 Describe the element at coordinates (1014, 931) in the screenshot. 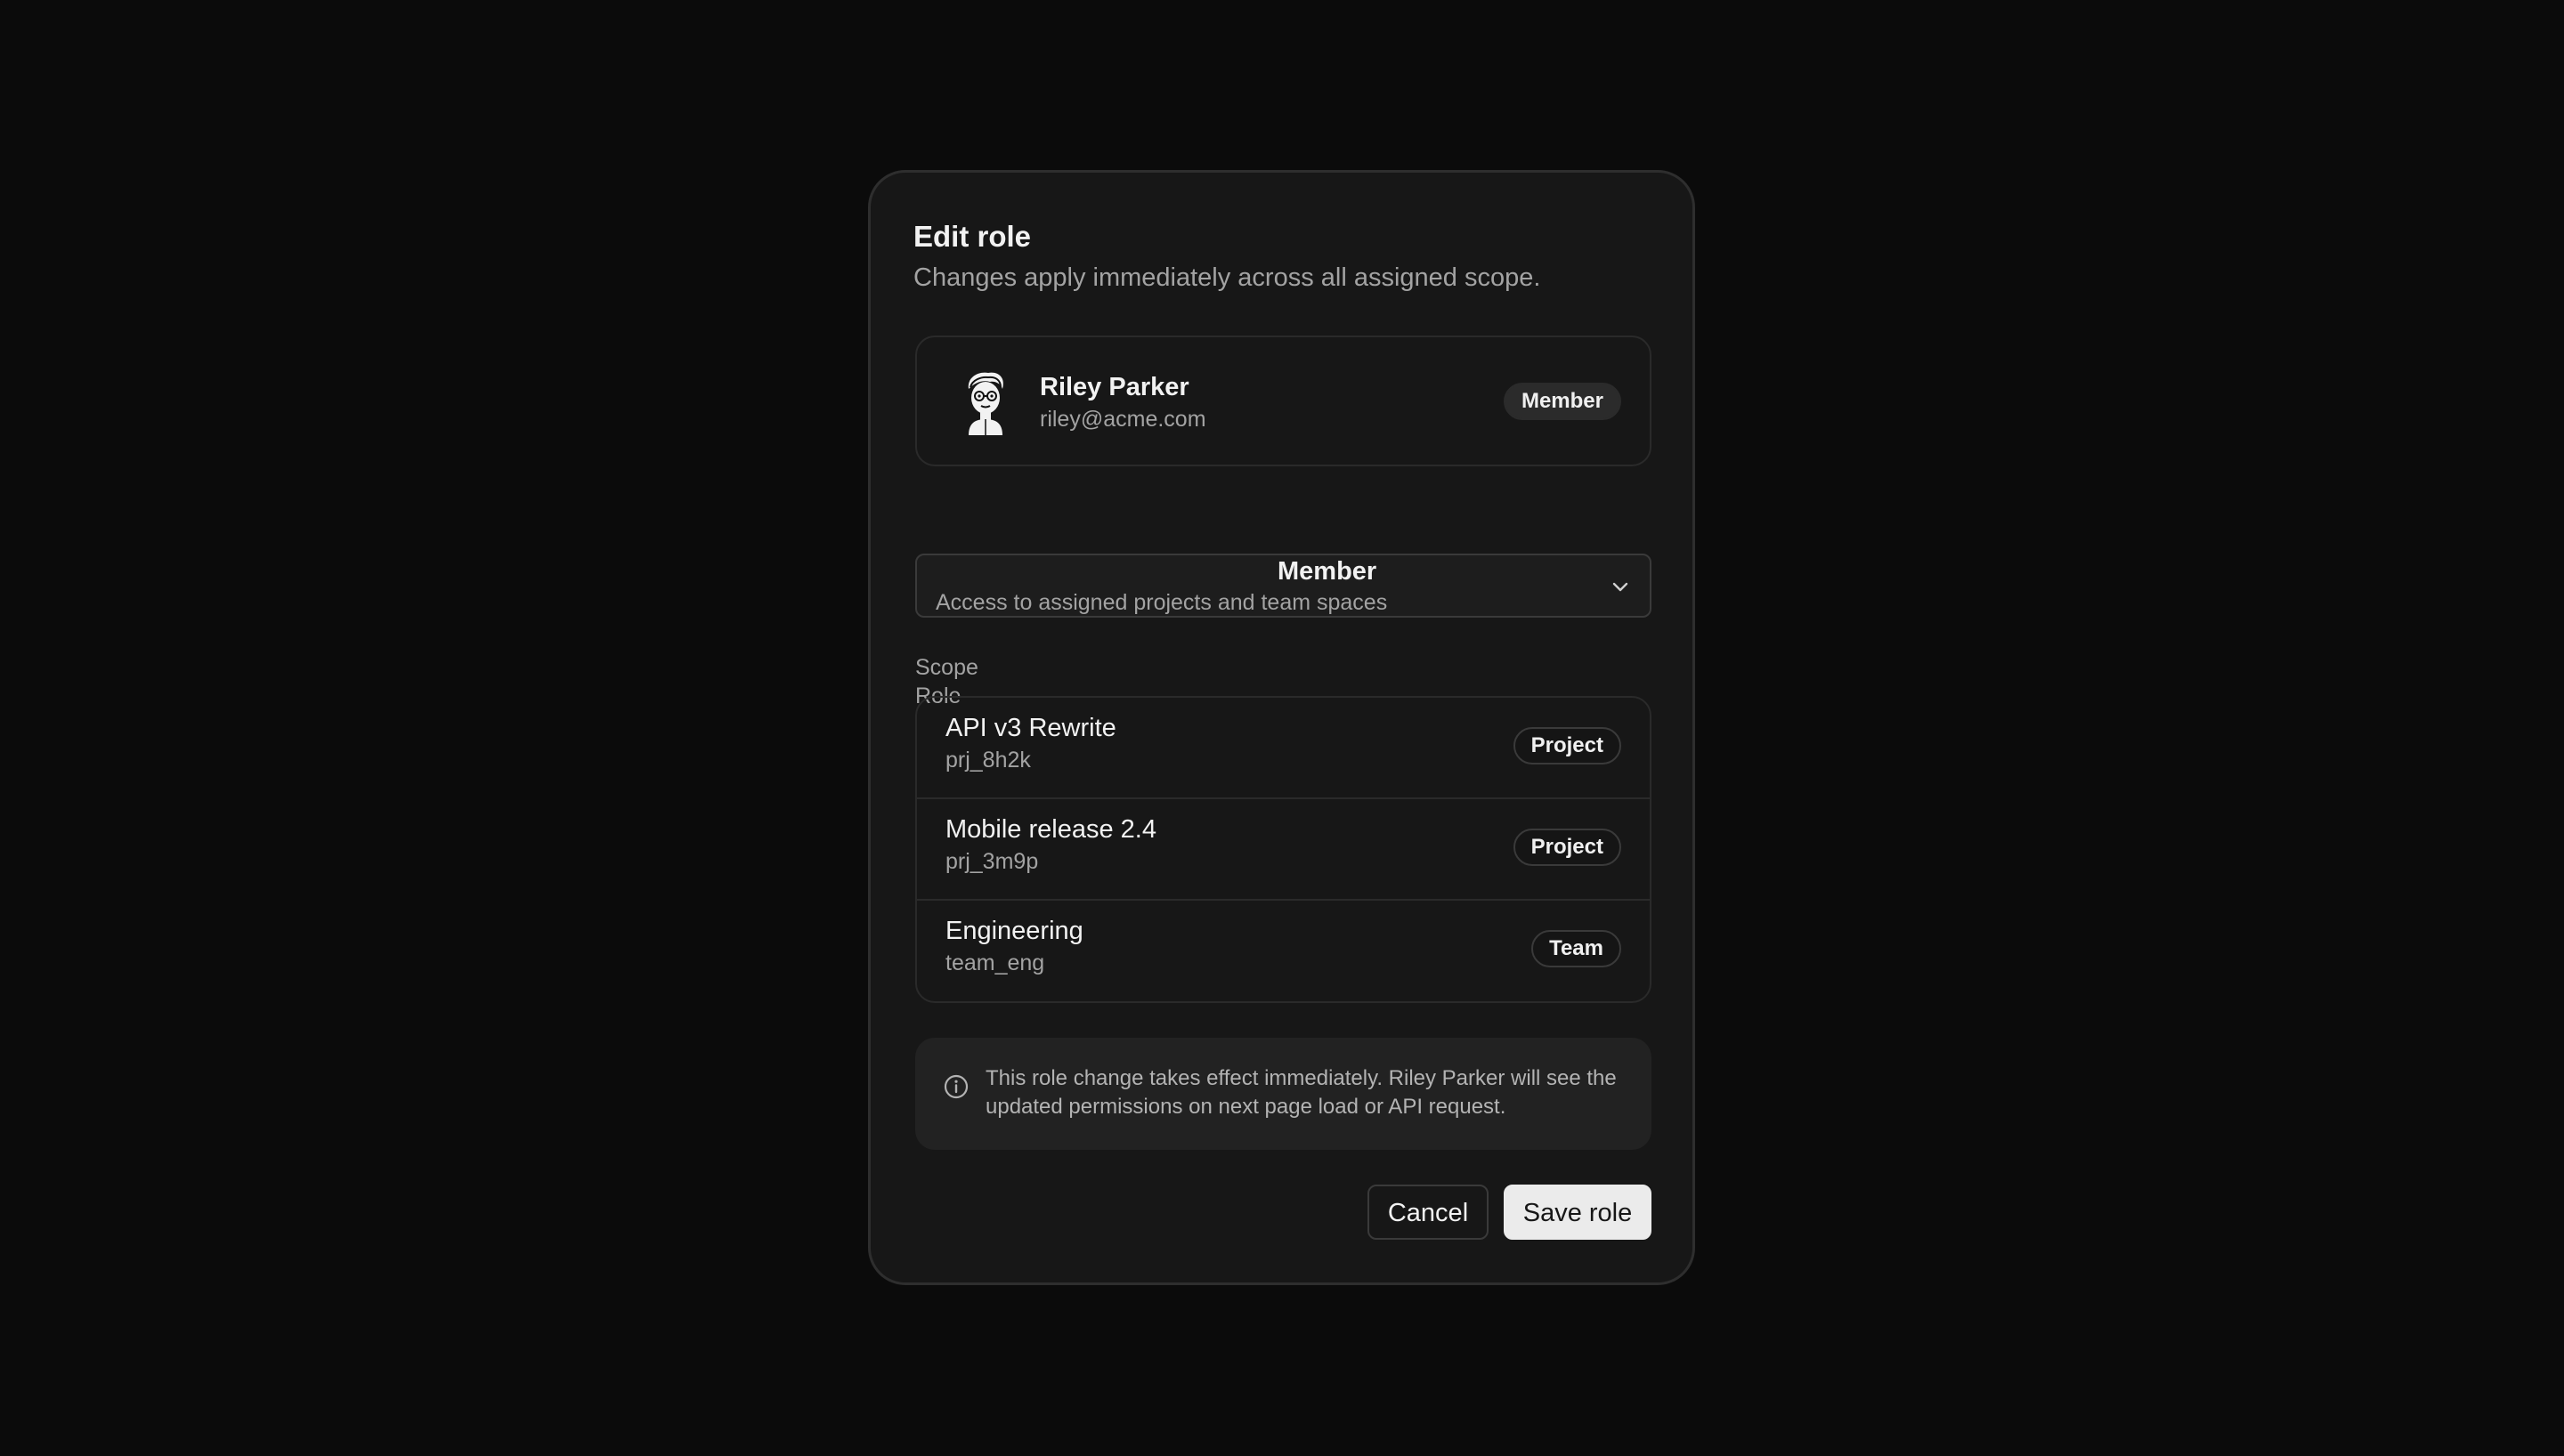

I see `scope-item-name: Engineering` at that location.